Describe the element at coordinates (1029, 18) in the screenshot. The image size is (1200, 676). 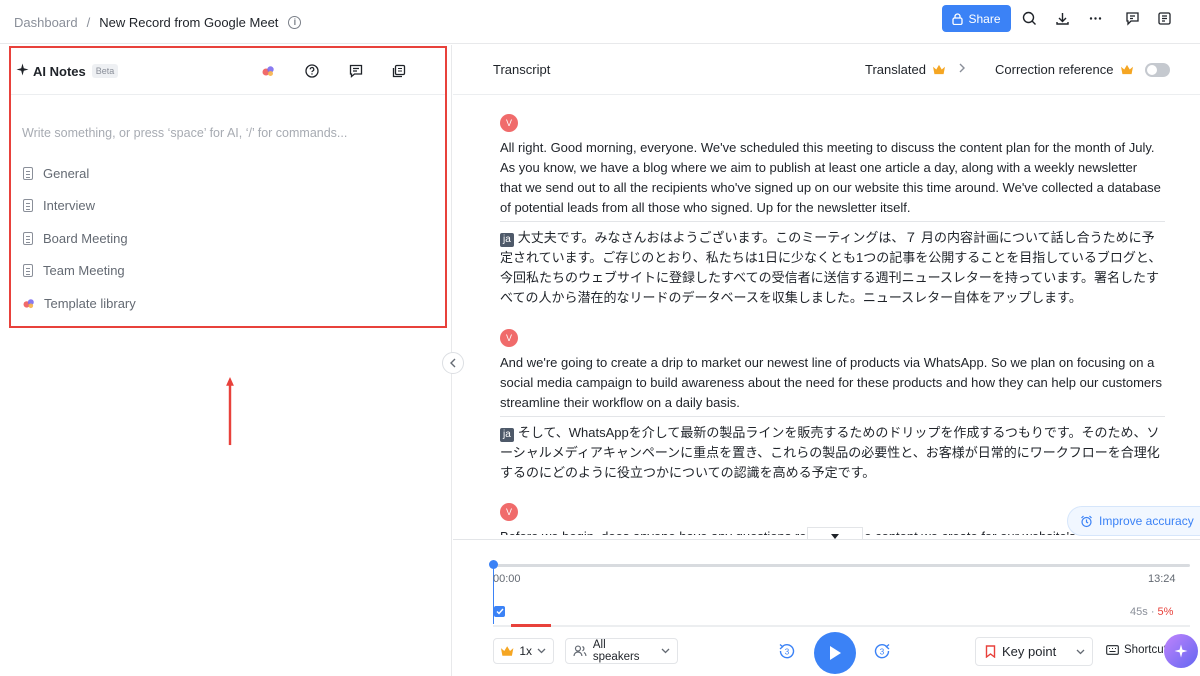
I see `search-icon` at that location.